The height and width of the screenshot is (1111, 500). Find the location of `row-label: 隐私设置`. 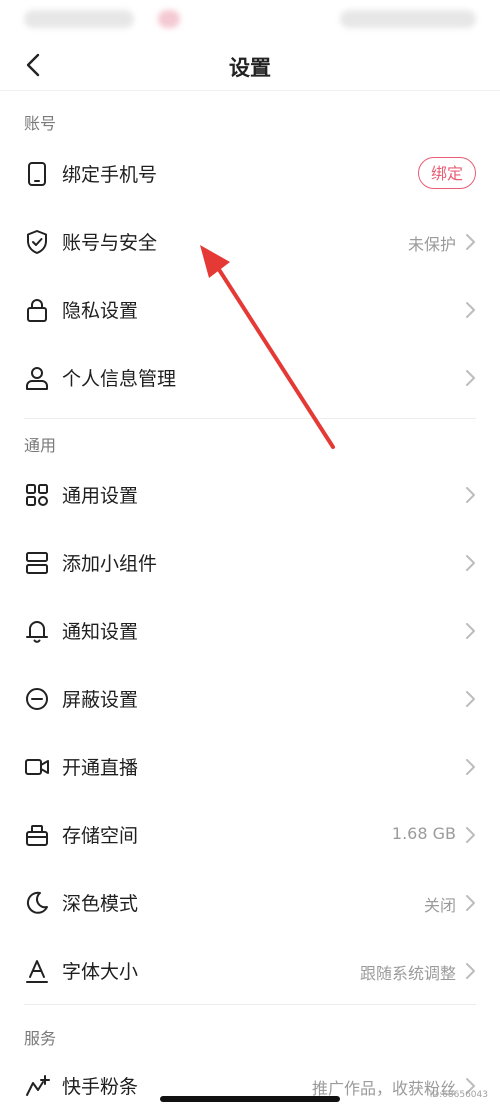

row-label: 隐私设置 is located at coordinates (100, 311).